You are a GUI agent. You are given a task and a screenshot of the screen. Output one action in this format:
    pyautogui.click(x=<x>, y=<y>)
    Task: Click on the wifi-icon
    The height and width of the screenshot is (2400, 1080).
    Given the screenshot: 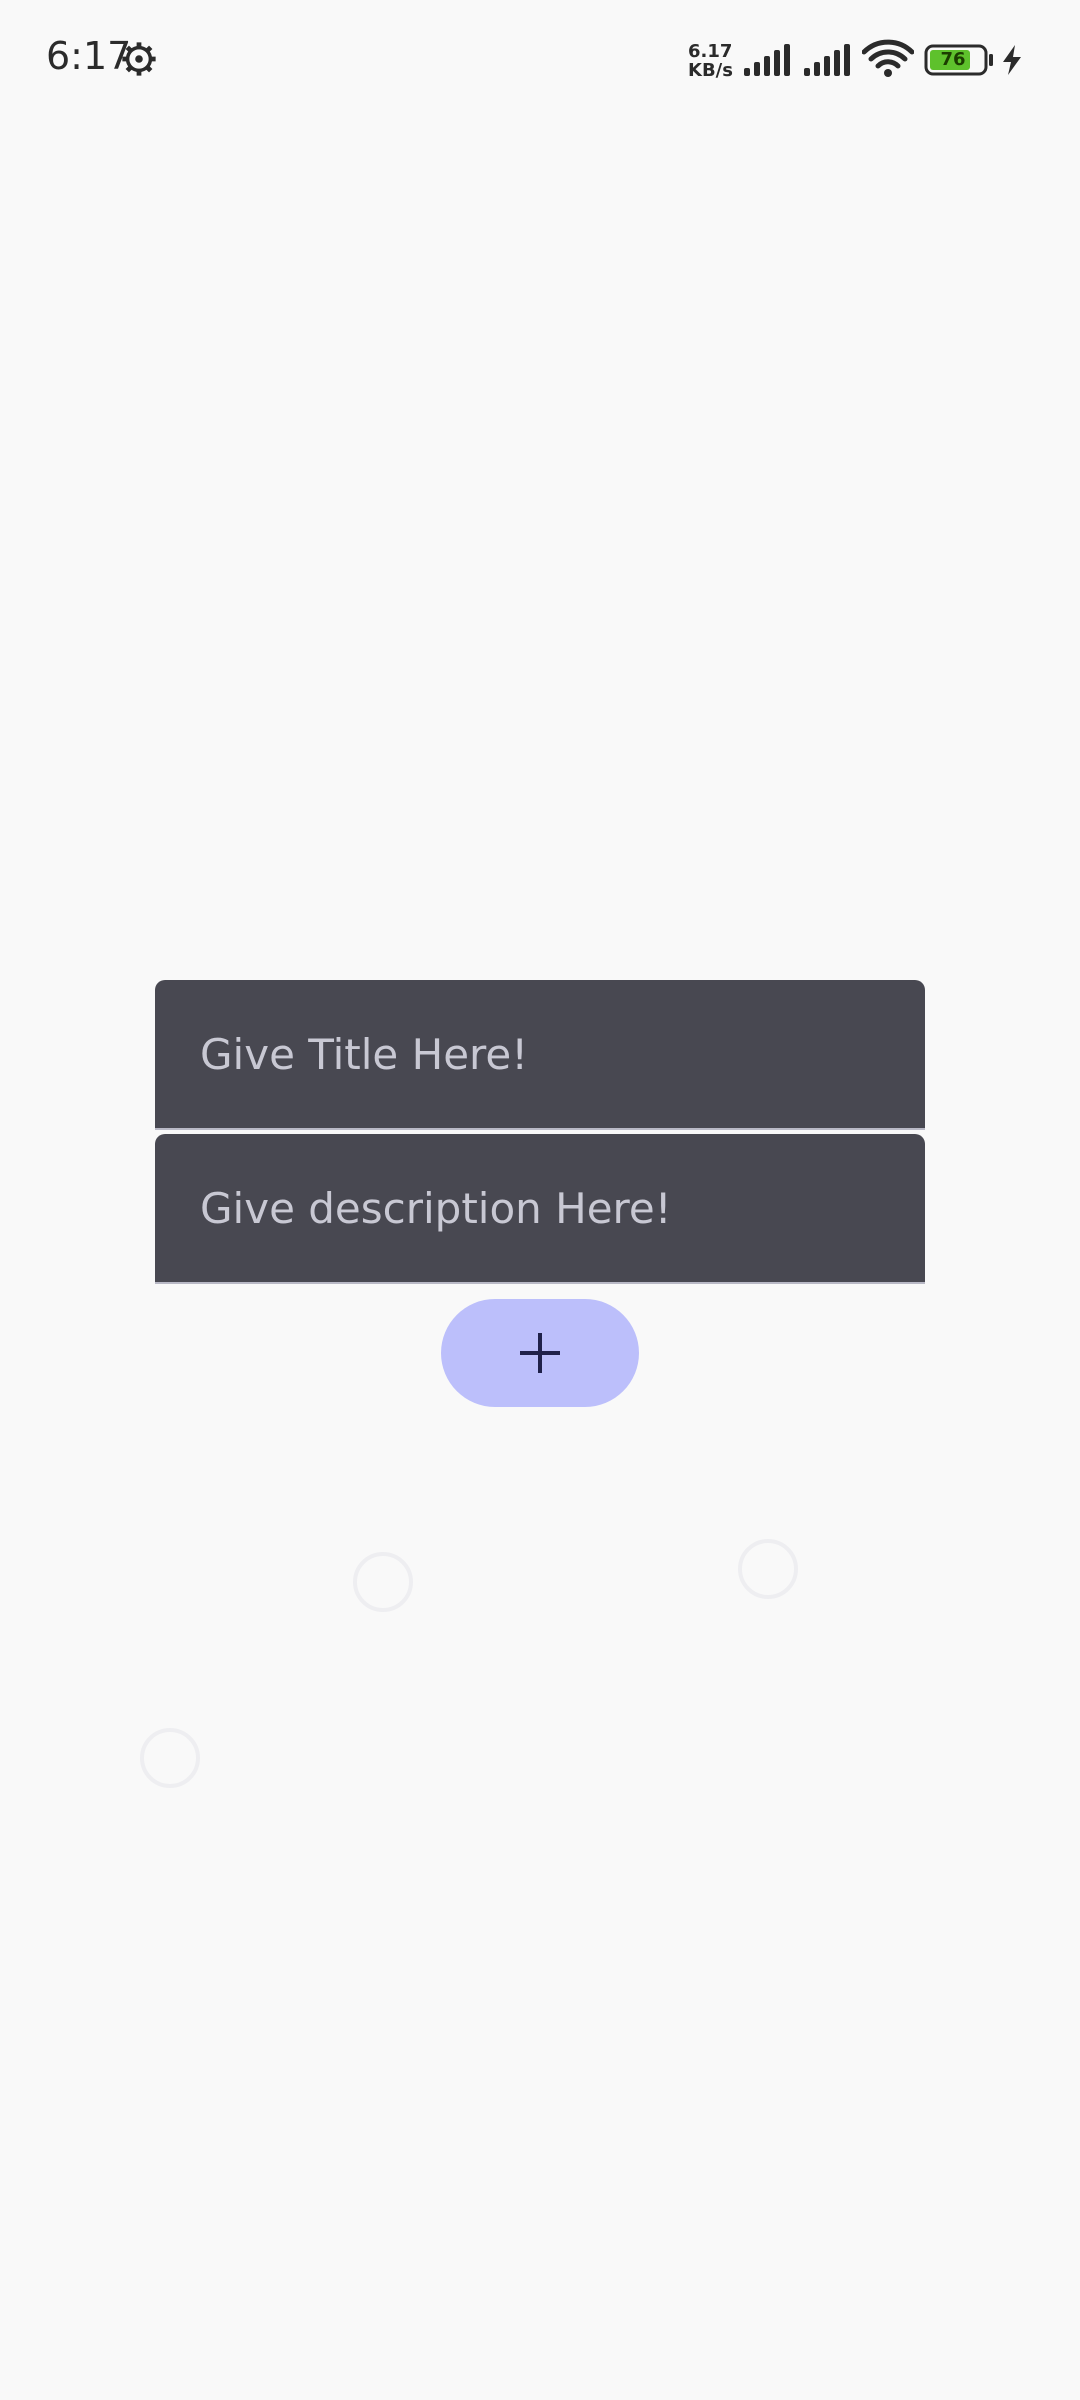 What is the action you would take?
    pyautogui.click(x=888, y=58)
    